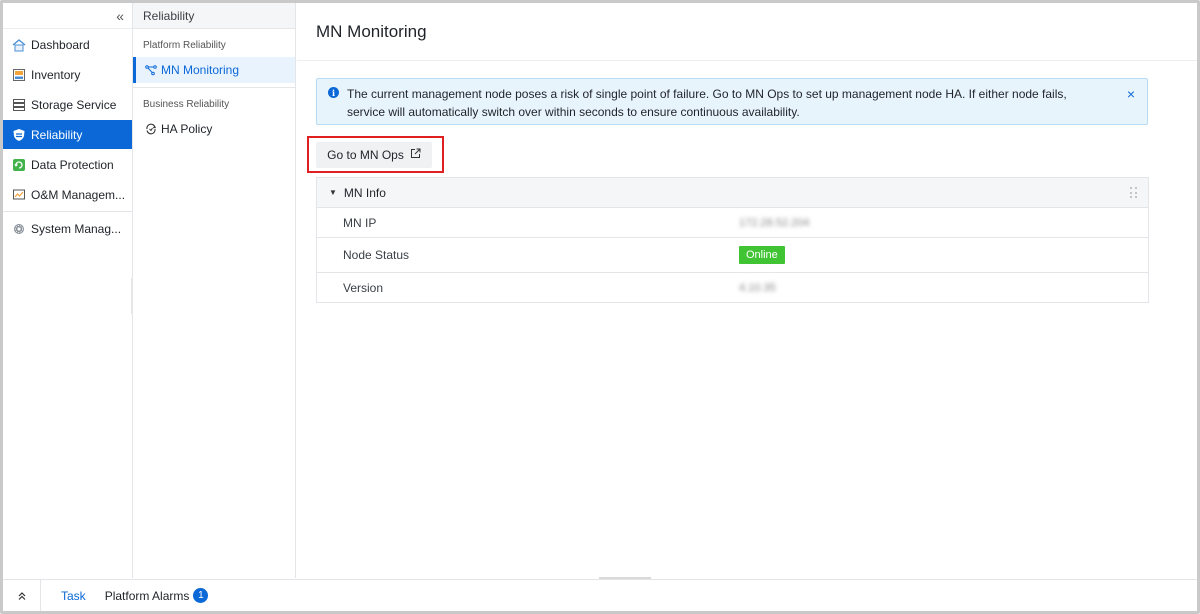  I want to click on task-link: Task, so click(73, 596).